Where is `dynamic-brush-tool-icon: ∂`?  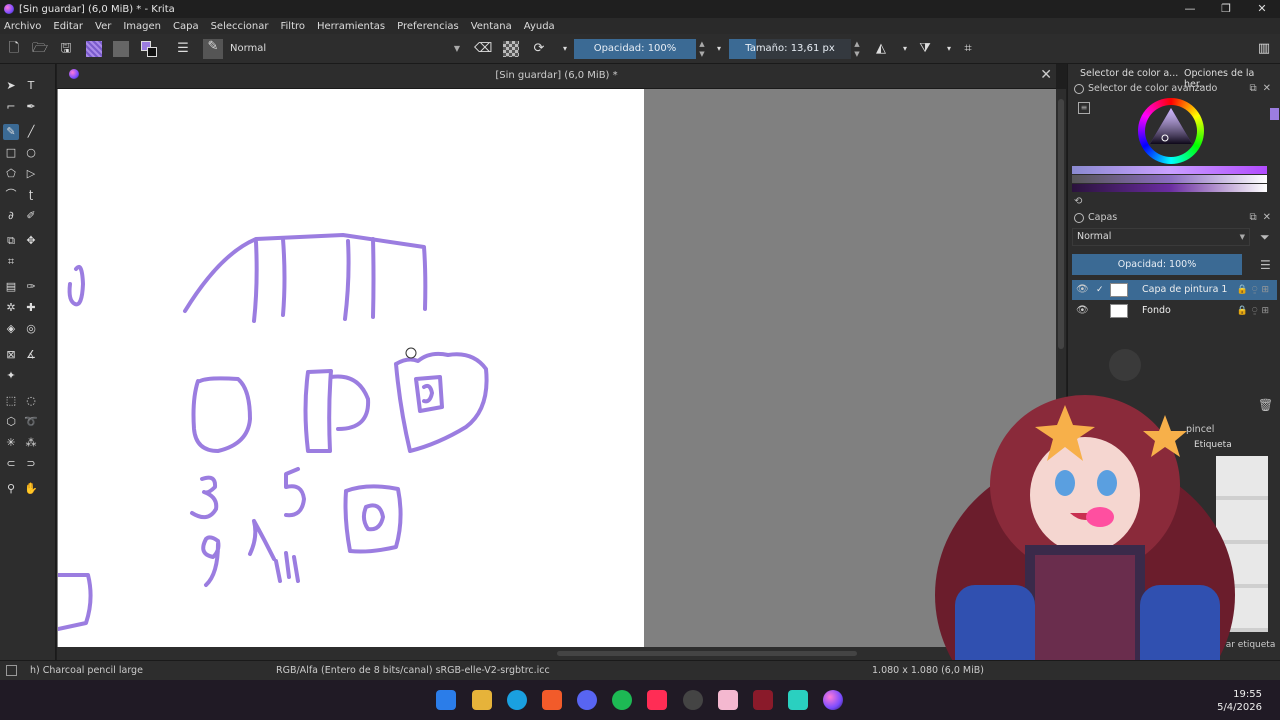
dynamic-brush-tool-icon: ∂ is located at coordinates (11, 216).